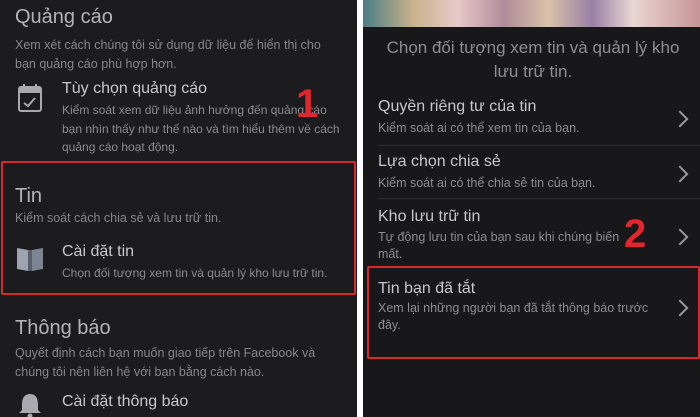  What do you see at coordinates (427, 288) in the screenshot?
I see `muted-stories-title: Tin bạn đã tắt` at bounding box center [427, 288].